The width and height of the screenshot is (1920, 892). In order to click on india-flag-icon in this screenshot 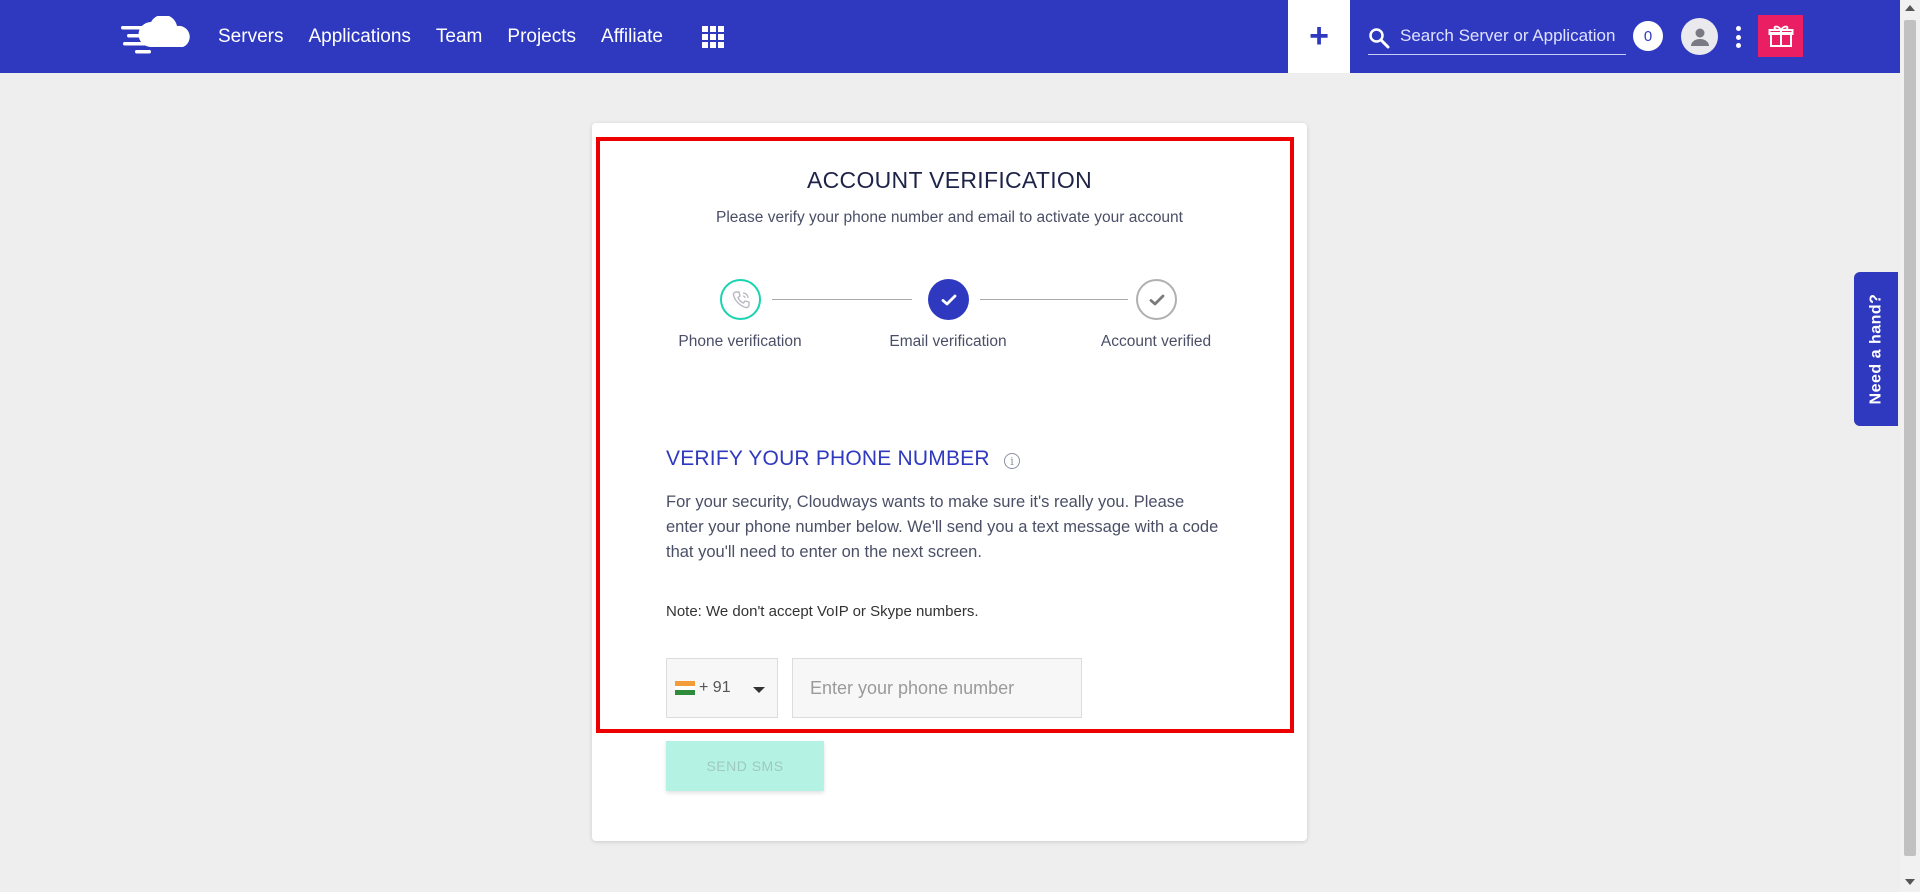, I will do `click(685, 688)`.